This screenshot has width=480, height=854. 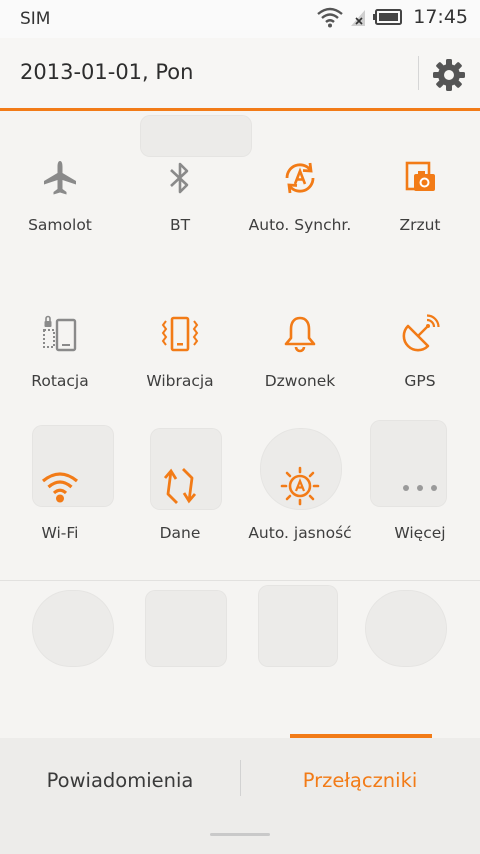 What do you see at coordinates (179, 178) in the screenshot?
I see `bluetooth-icon` at bounding box center [179, 178].